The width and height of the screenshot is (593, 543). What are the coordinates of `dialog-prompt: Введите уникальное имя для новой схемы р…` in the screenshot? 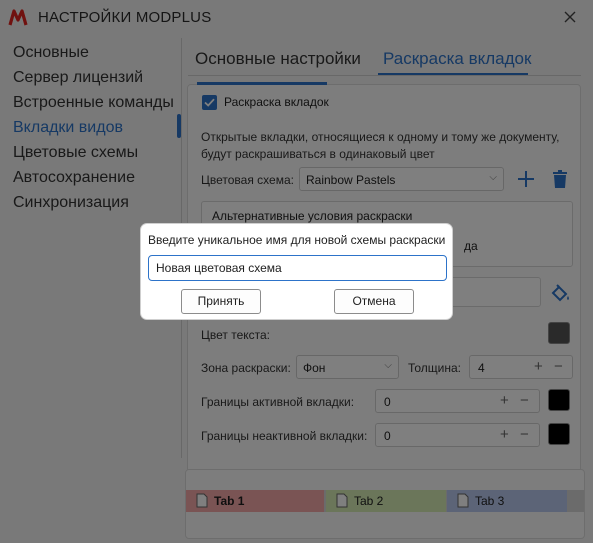 It's located at (297, 240).